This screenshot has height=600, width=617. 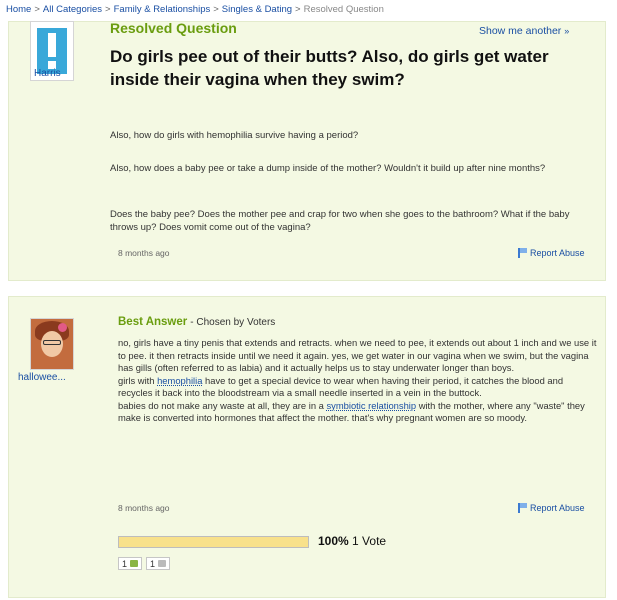 What do you see at coordinates (257, 9) in the screenshot?
I see `breadcrumb-singles-dating: Singles & Dating` at bounding box center [257, 9].